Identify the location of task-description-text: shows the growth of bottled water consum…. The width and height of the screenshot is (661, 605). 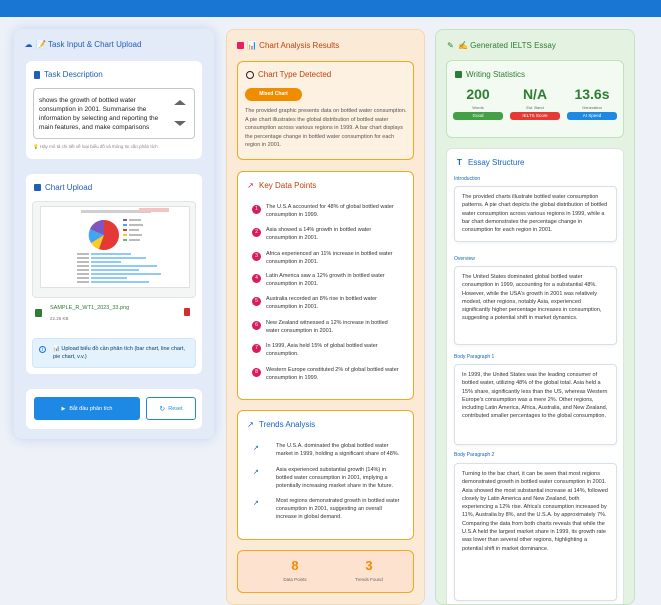
(99, 114).